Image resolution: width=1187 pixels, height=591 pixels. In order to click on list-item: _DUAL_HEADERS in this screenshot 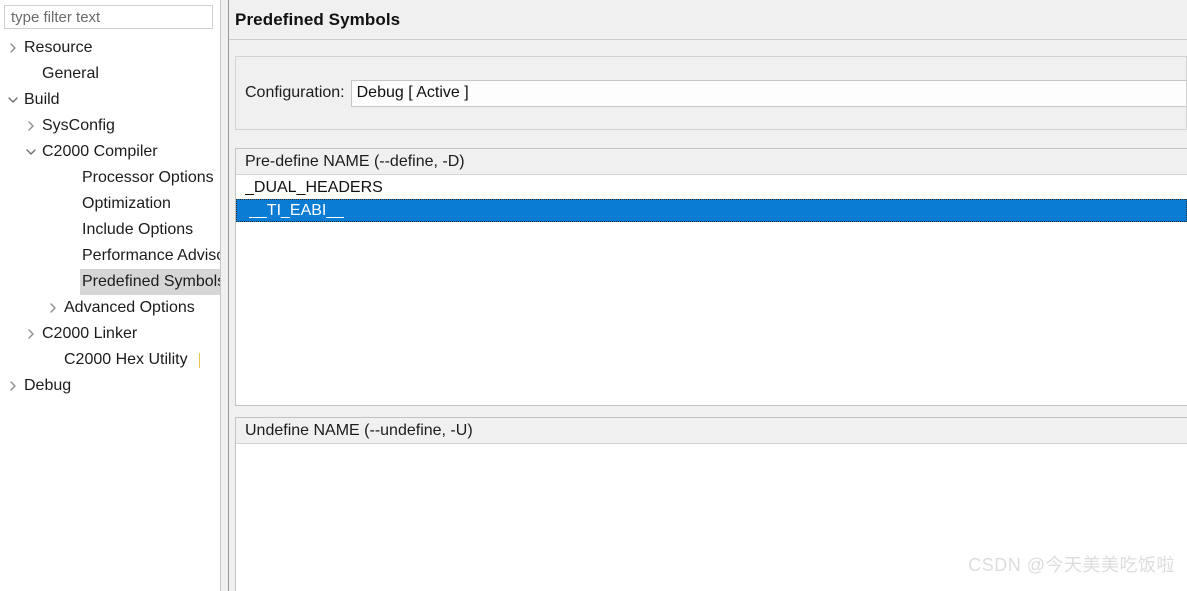, I will do `click(711, 187)`.